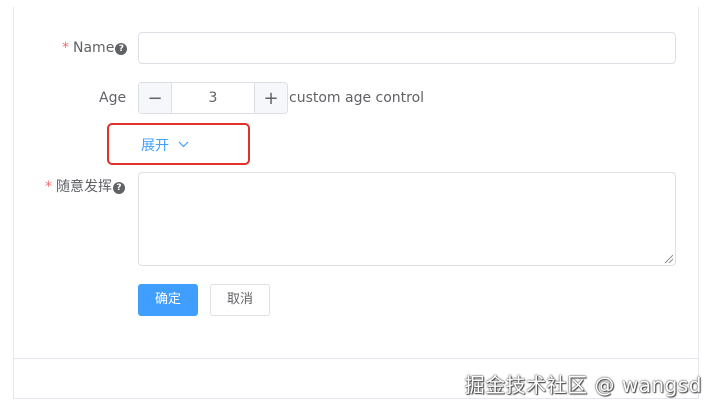 This screenshot has height=416, width=716. I want to click on free-text-label-text: 随意发挥, so click(84, 187).